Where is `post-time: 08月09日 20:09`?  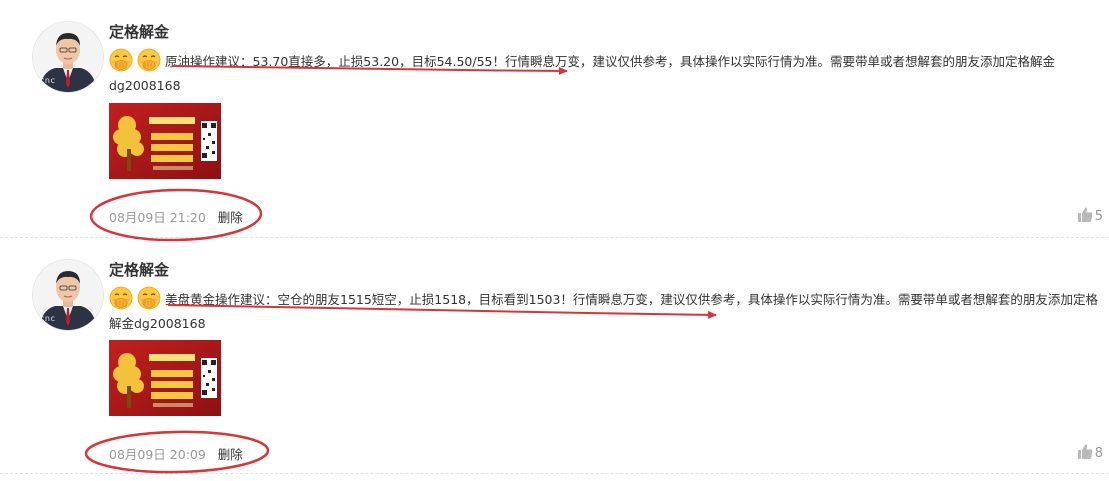 post-time: 08月09日 20:09 is located at coordinates (157, 454).